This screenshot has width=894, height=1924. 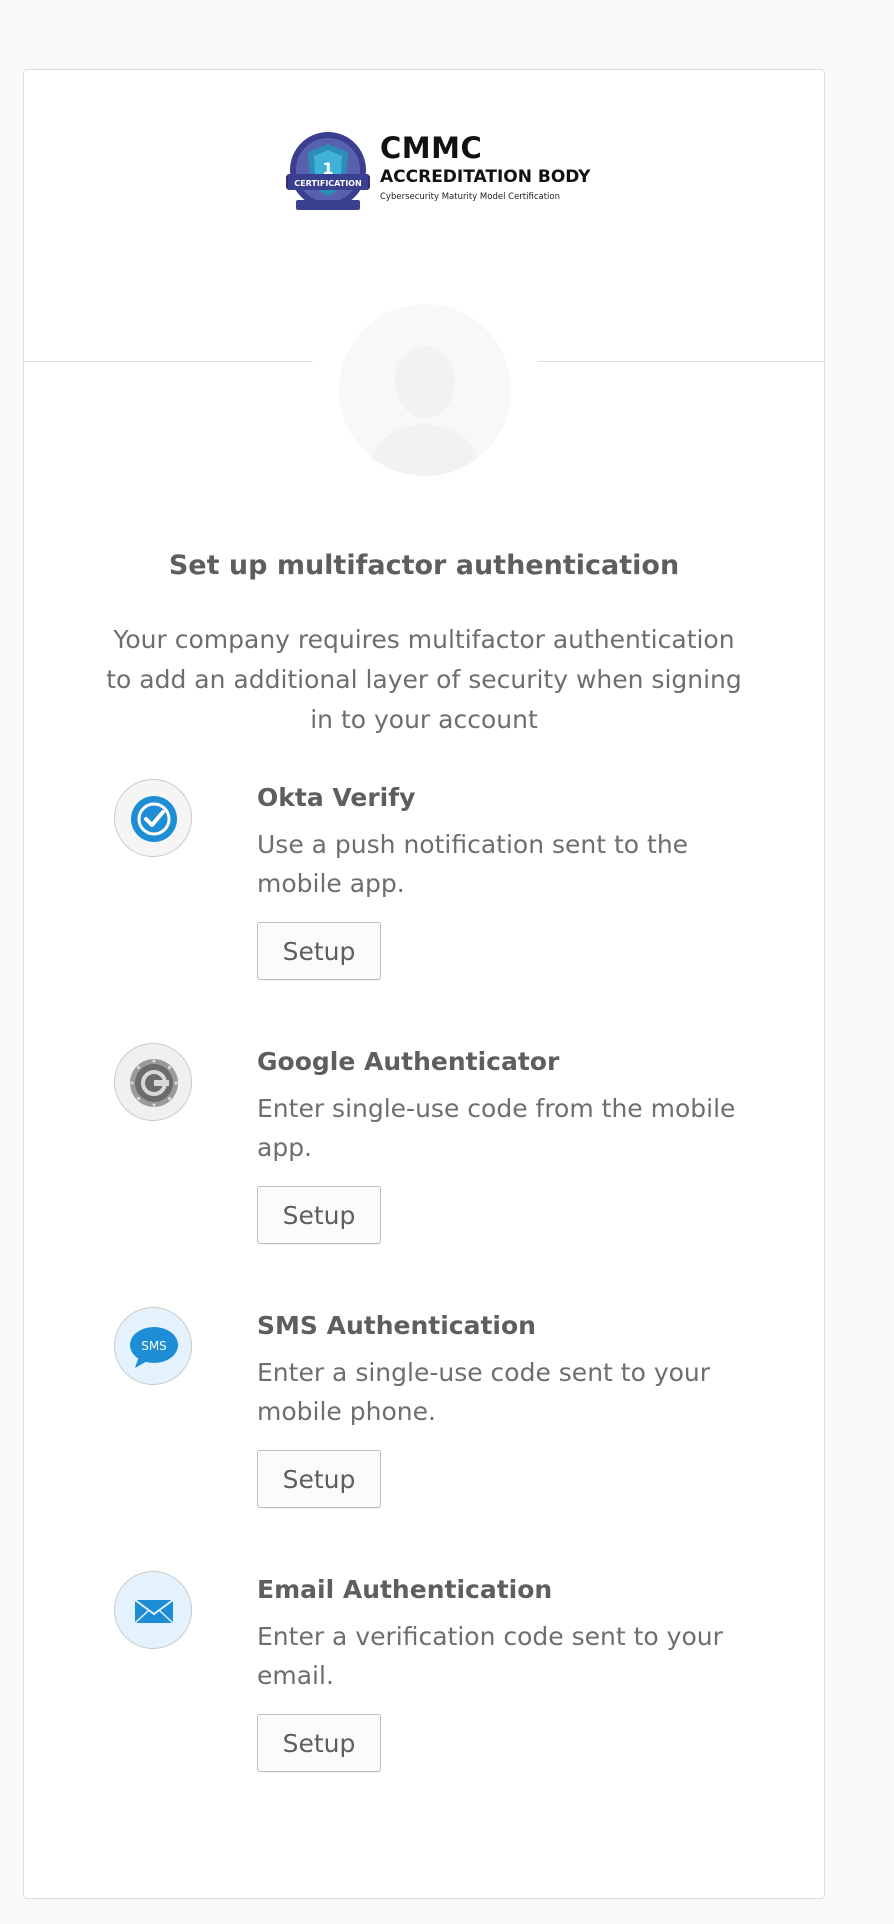 I want to click on svg-text: SMS, so click(x=154, y=1346).